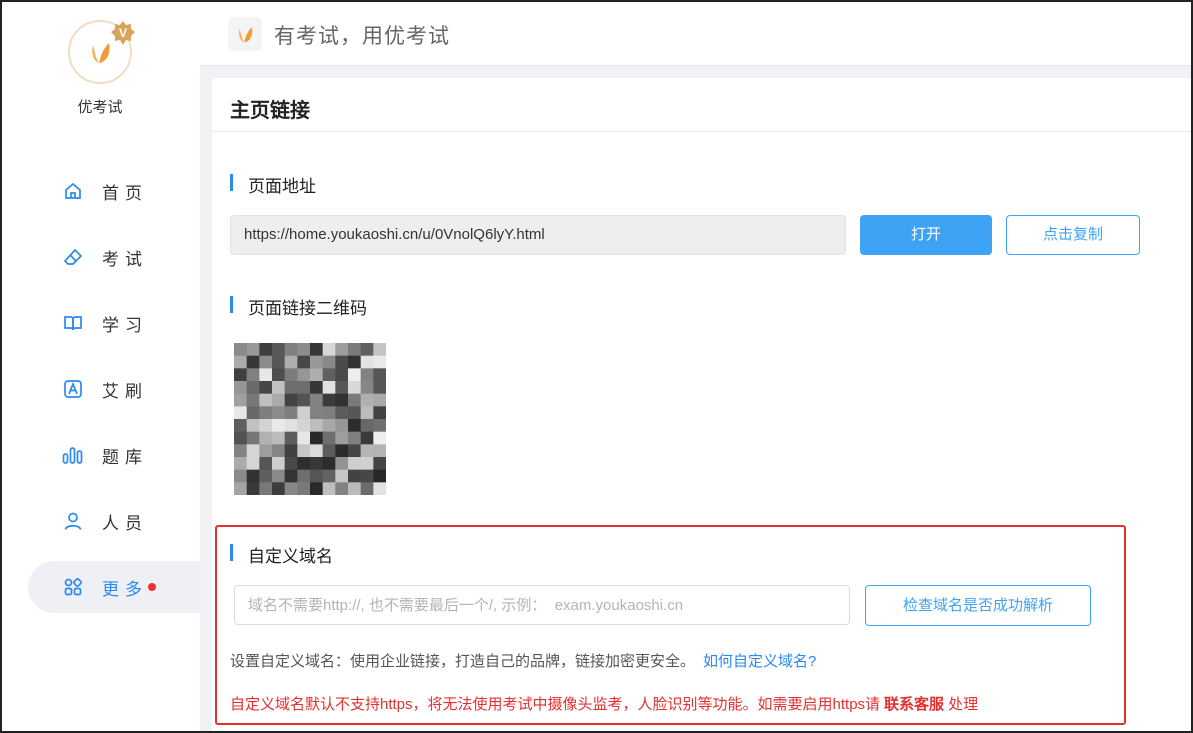  What do you see at coordinates (73, 455) in the screenshot?
I see `bar-chart-icon` at bounding box center [73, 455].